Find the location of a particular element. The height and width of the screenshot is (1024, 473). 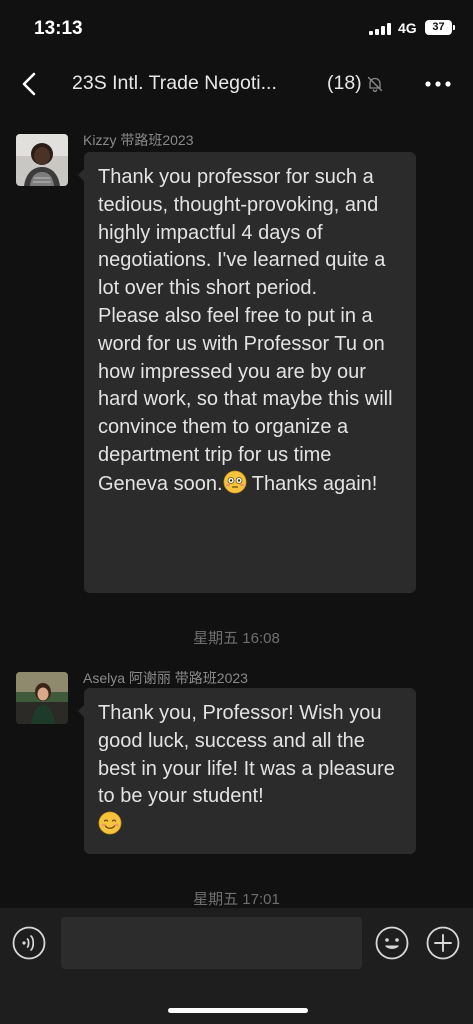

ellipsis-icon is located at coordinates (438, 84).